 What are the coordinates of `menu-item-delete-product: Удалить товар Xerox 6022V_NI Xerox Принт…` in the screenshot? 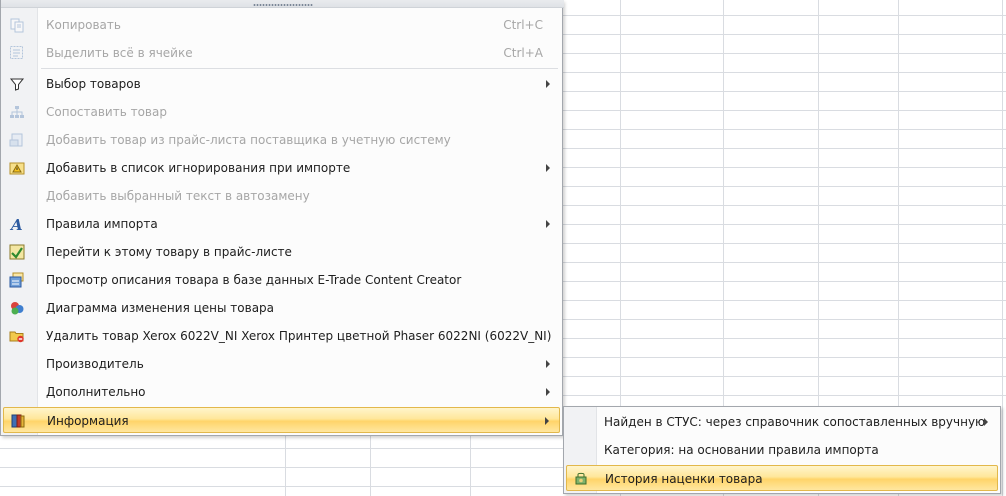 It's located at (281, 336).